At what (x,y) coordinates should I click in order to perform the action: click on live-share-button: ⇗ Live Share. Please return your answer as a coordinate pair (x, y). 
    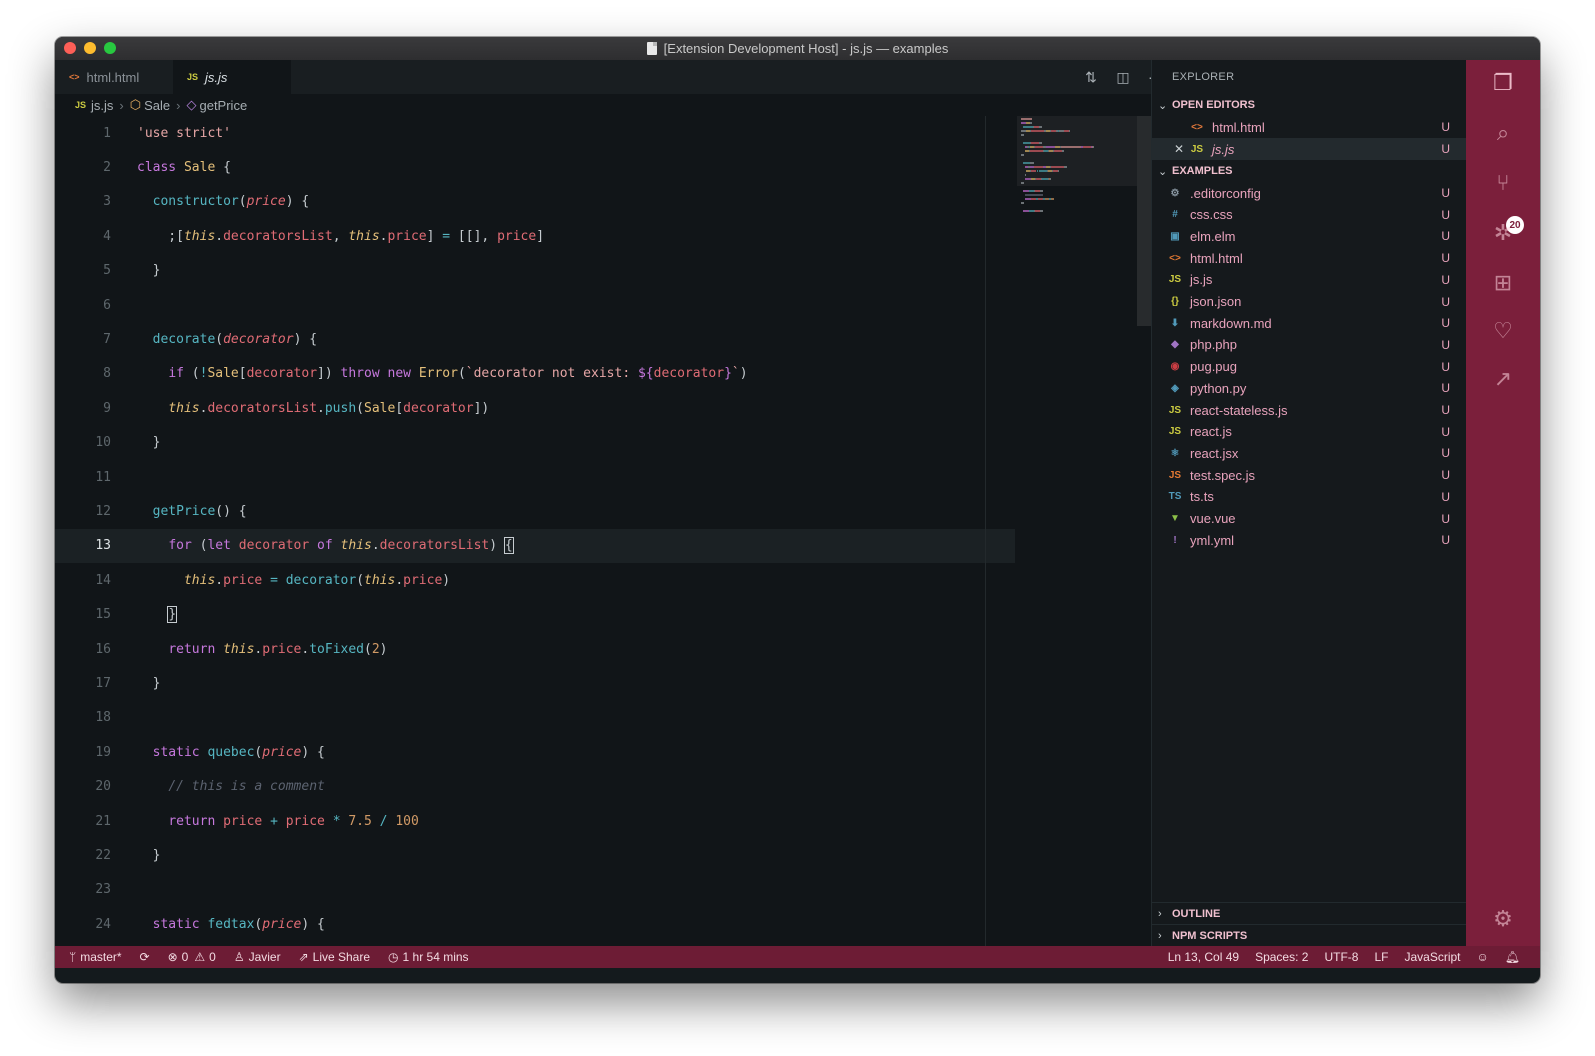
    Looking at the image, I should click on (334, 957).